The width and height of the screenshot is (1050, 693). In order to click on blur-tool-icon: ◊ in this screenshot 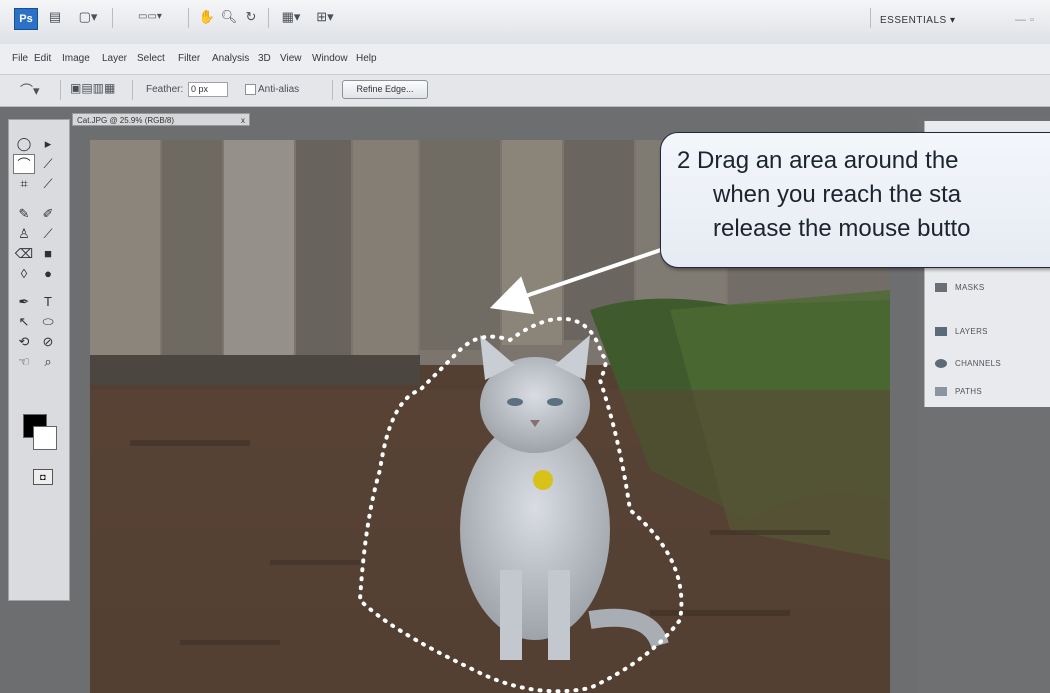, I will do `click(24, 274)`.